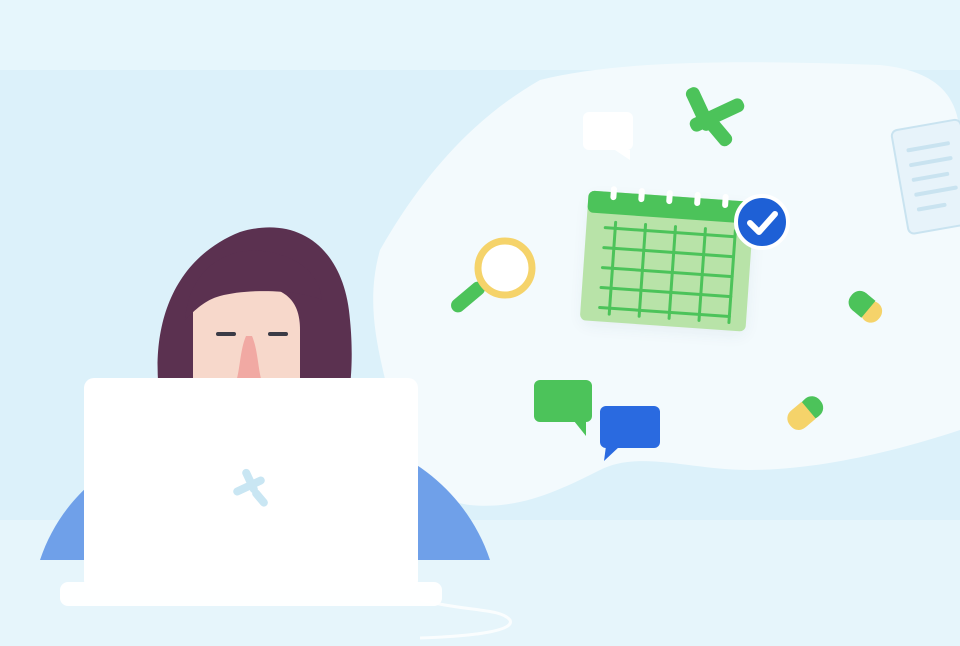  I want to click on check-badge-icon, so click(762, 222).